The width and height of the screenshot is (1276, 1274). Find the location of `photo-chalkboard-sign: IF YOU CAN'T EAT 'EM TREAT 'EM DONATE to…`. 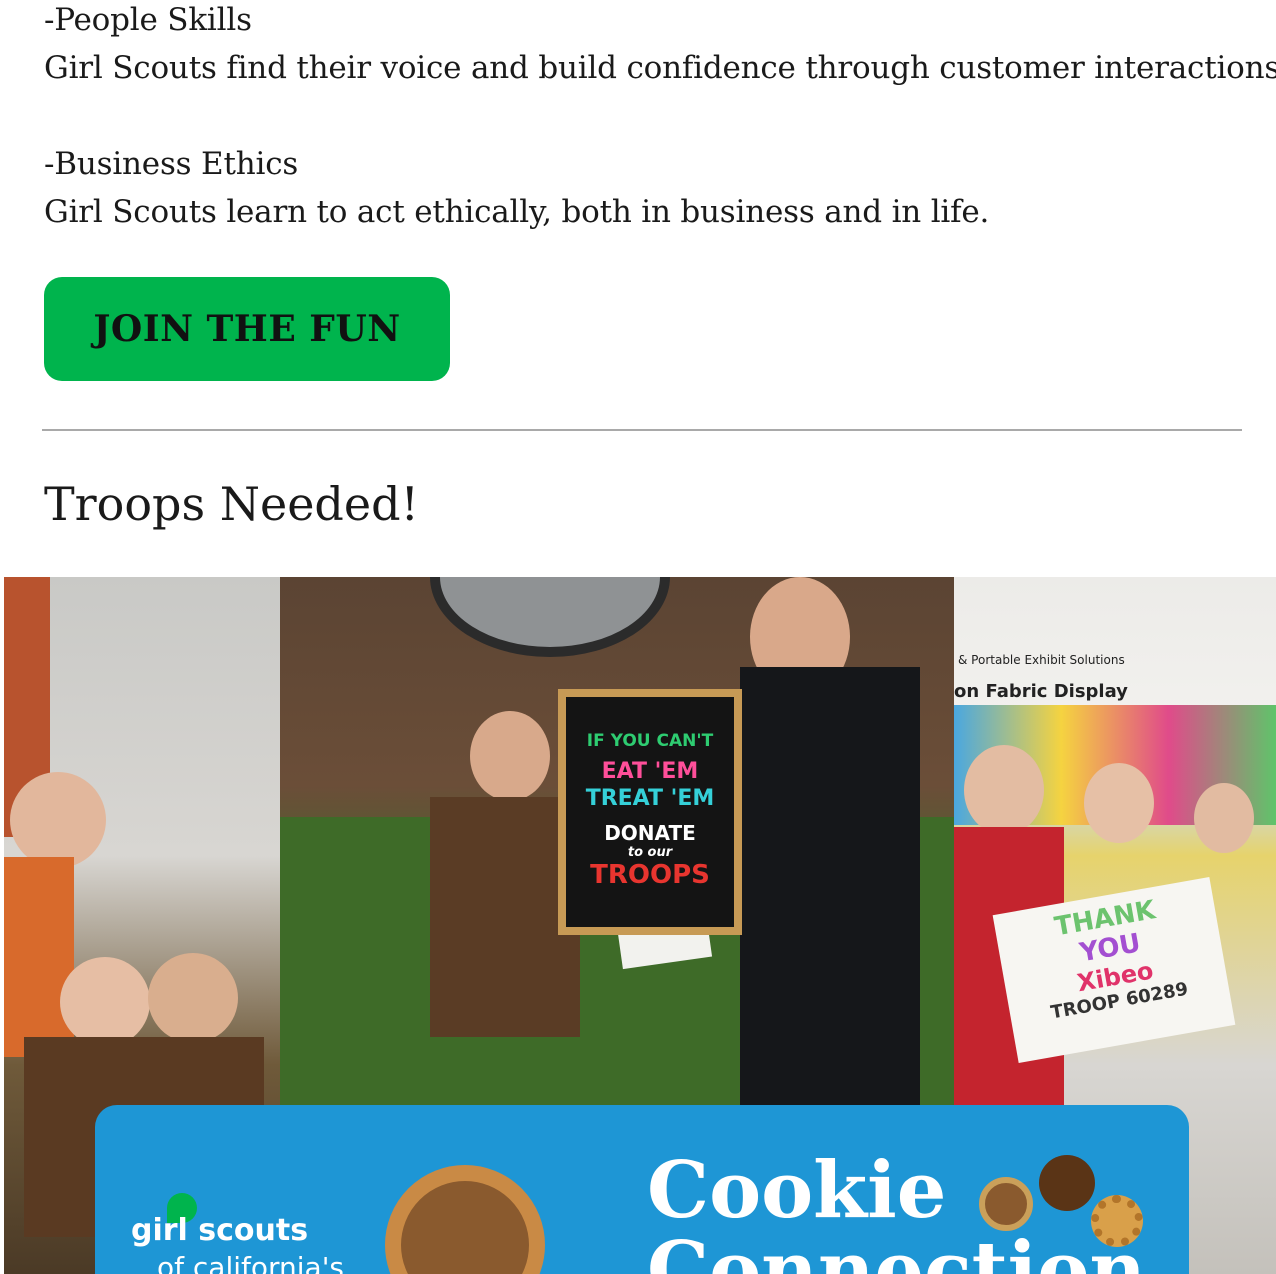

photo-chalkboard-sign: IF YOU CAN'T EAT 'EM TREAT 'EM DONATE to… is located at coordinates (650, 812).